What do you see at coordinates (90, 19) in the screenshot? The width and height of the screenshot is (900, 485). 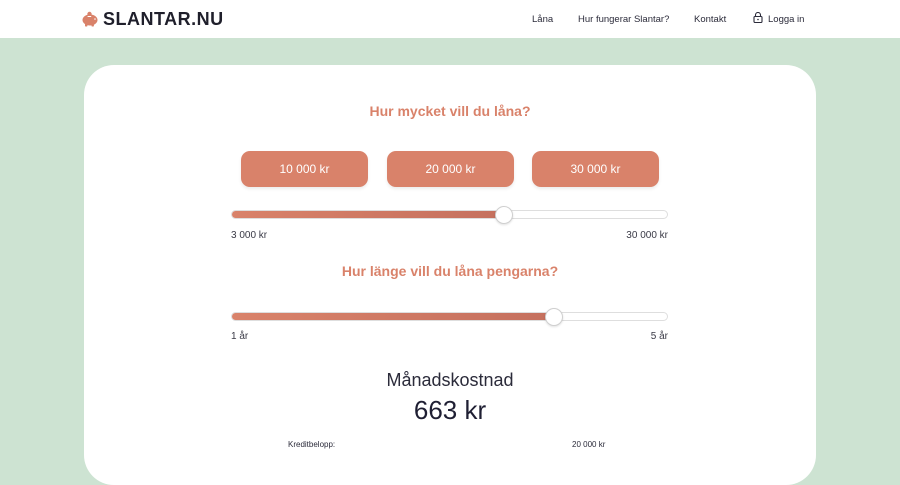 I see `piggy-bank-icon` at bounding box center [90, 19].